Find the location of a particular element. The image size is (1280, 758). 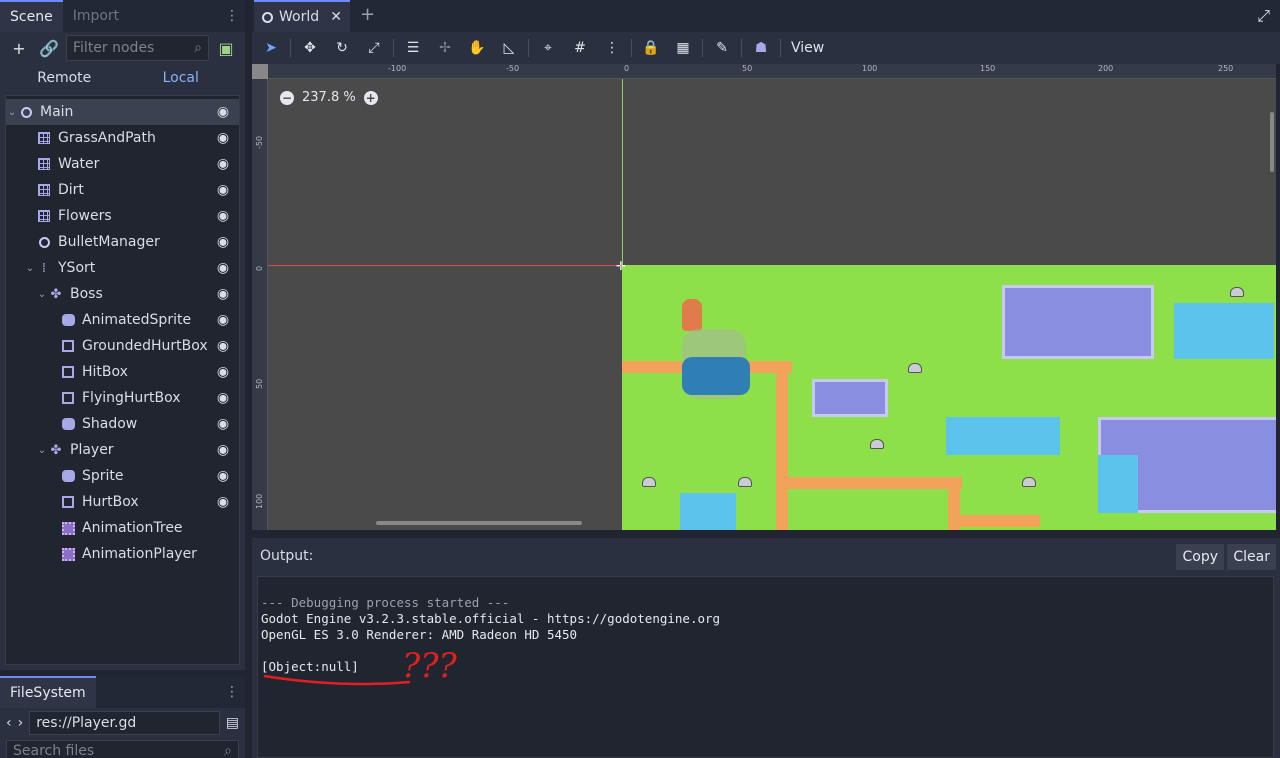

tab-import: Import is located at coordinates (96, 16).